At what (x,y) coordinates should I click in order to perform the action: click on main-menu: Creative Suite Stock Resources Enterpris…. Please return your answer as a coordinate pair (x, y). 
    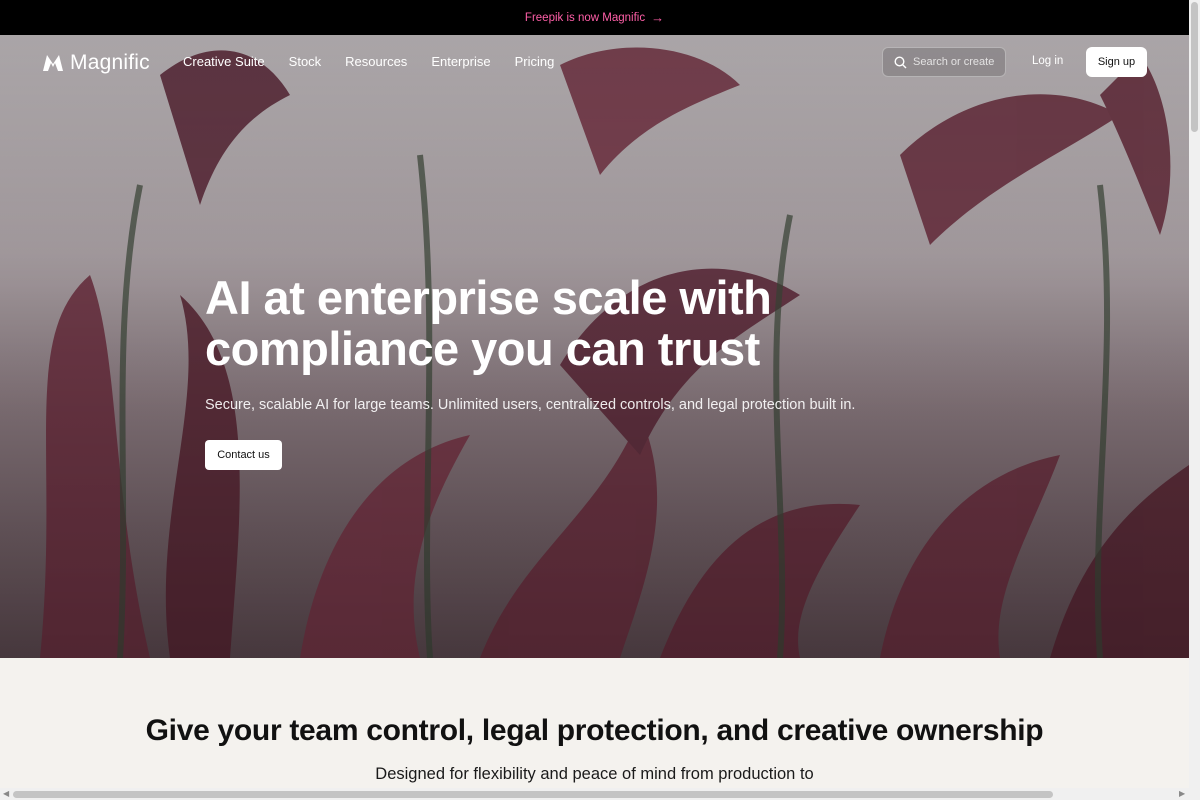
    Looking at the image, I should click on (368, 61).